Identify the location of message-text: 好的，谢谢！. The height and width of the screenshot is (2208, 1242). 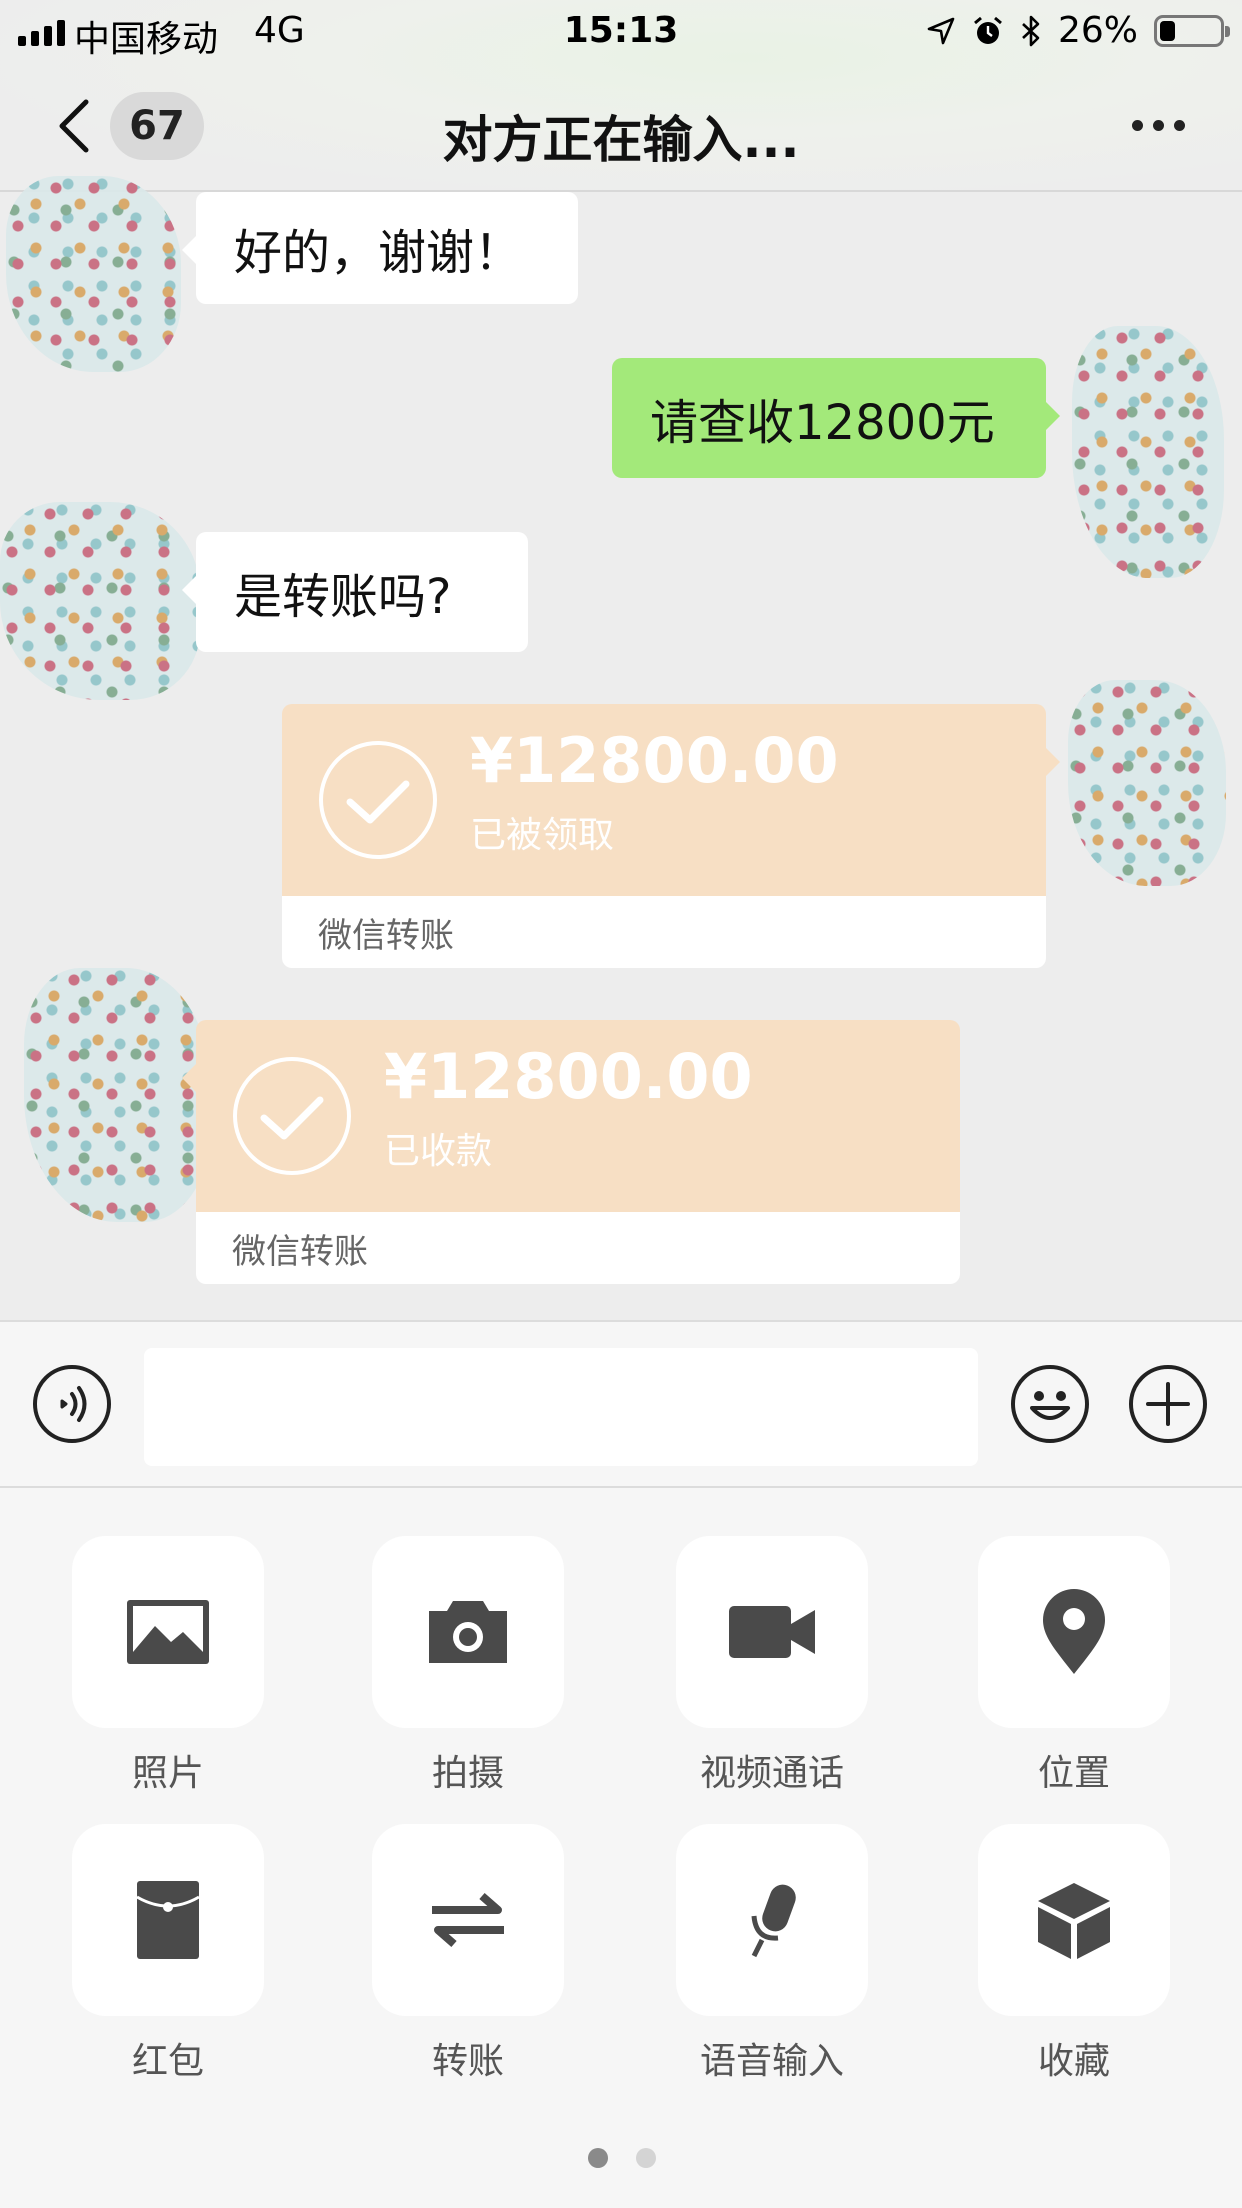
(378, 253).